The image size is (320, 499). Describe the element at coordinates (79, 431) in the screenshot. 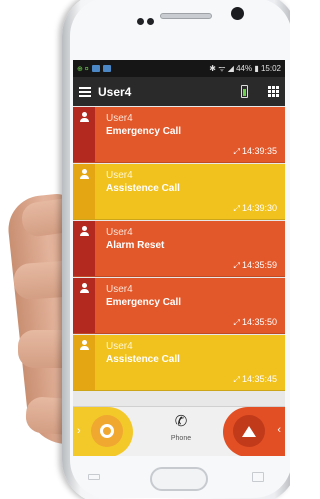

I see `chevron-right-icon: ›` at that location.